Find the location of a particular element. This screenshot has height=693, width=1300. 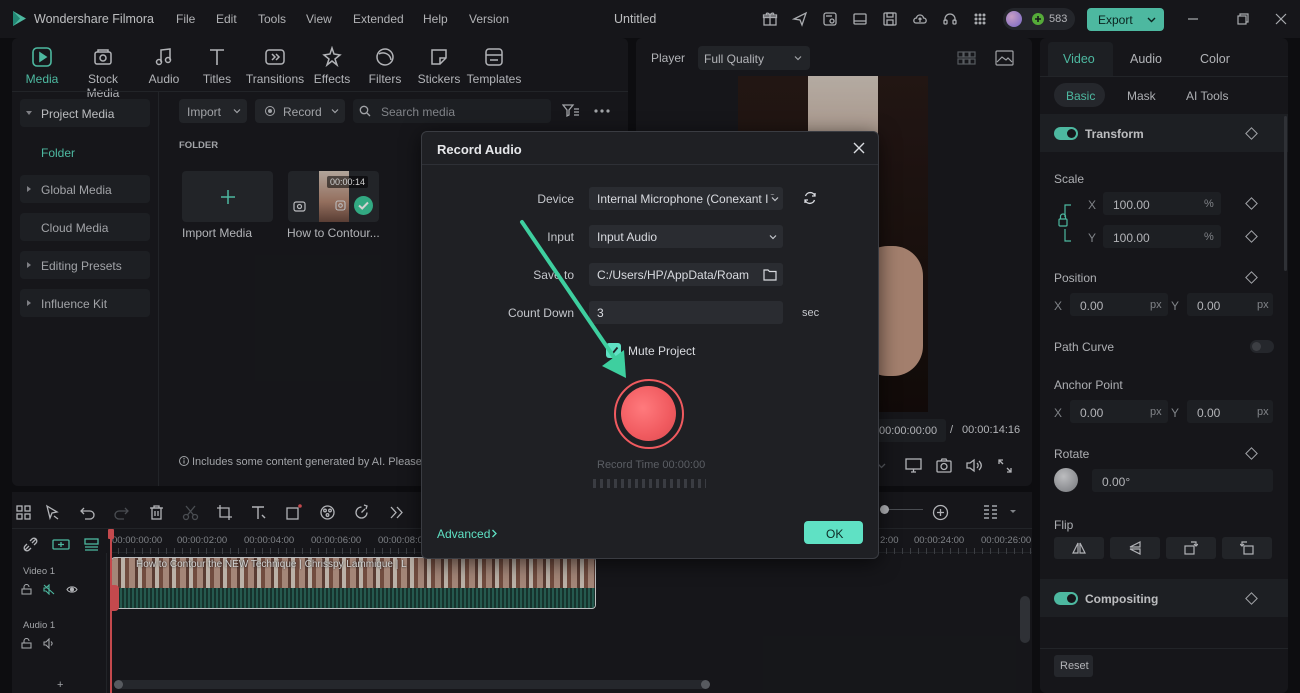

advanced-link: Advanced is located at coordinates (463, 534).